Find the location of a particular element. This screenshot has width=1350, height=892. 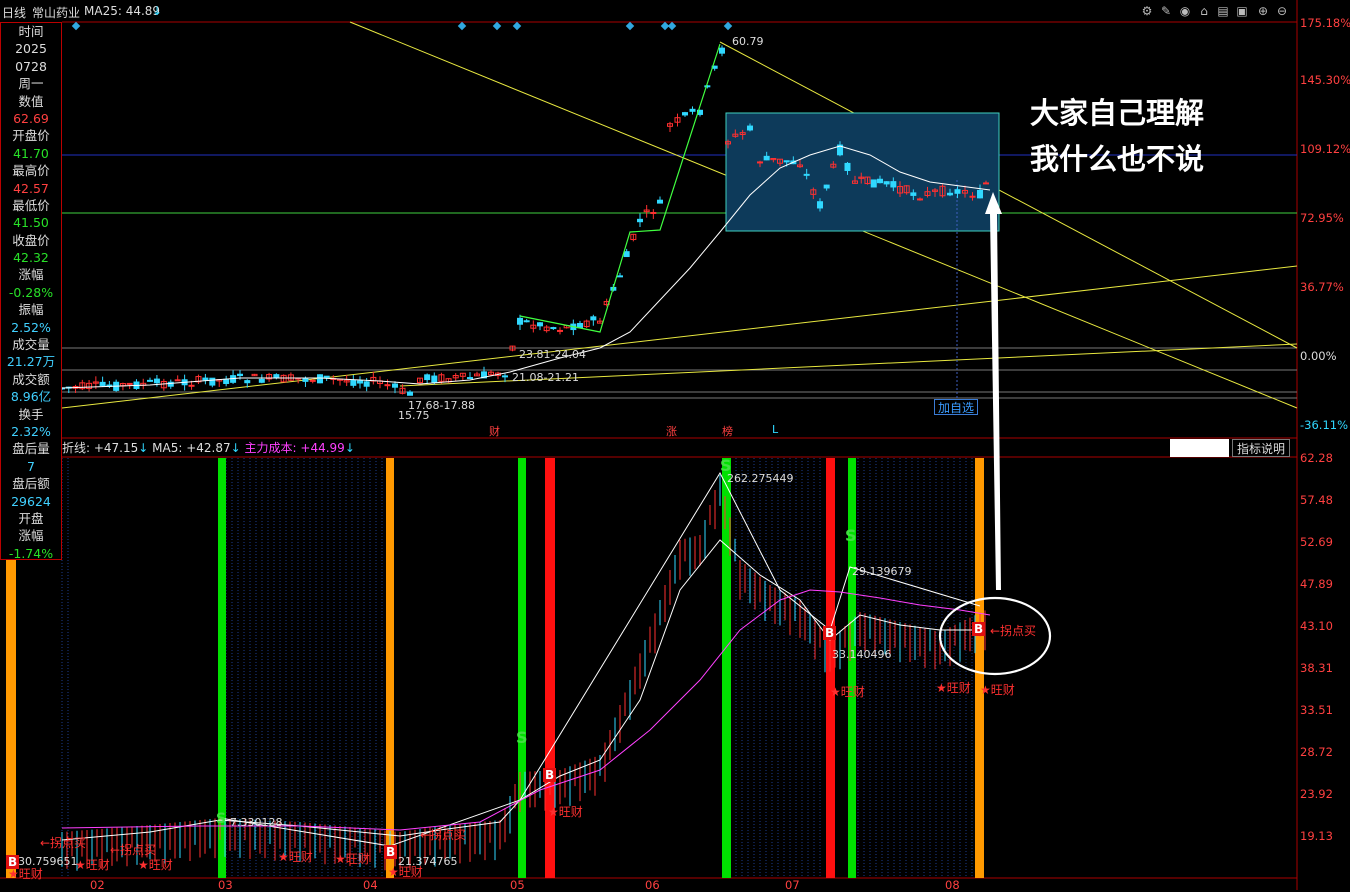

event-mark-limit-up: 涨 is located at coordinates (671, 431).